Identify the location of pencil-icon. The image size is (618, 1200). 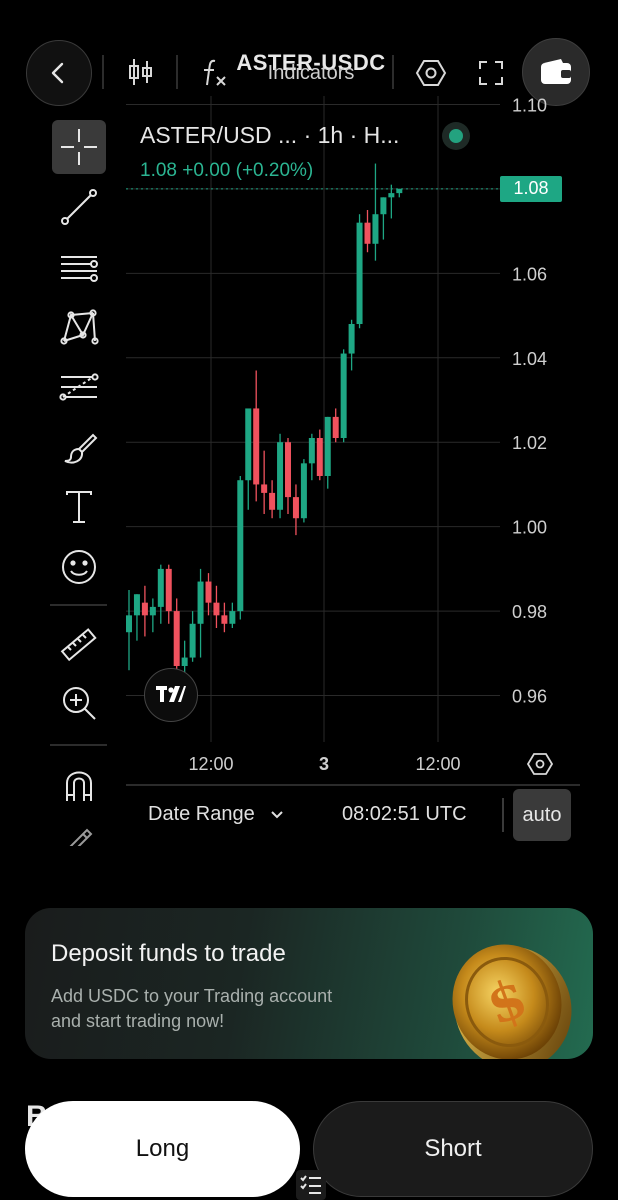
(81, 837).